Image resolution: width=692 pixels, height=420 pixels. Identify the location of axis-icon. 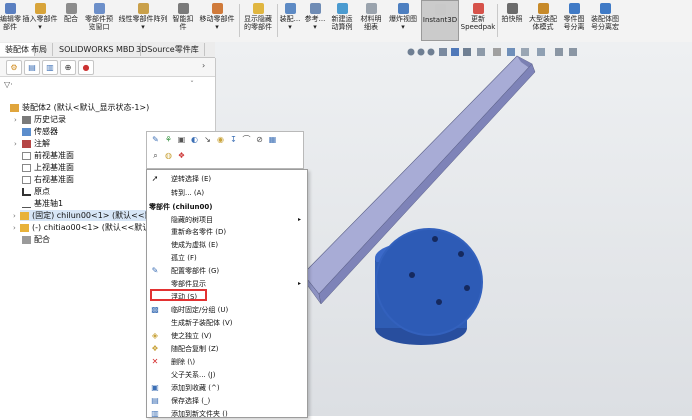
(26, 204).